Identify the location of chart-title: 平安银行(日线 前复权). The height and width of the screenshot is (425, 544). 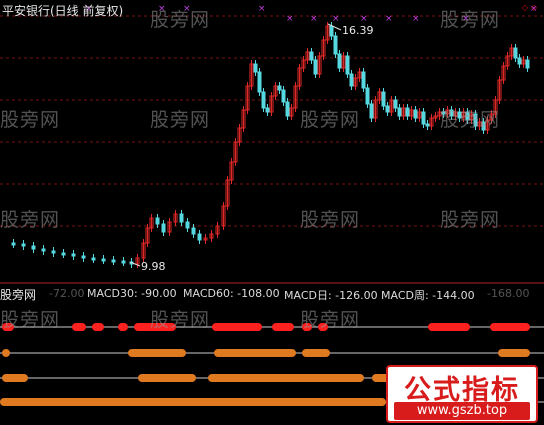
(63, 11).